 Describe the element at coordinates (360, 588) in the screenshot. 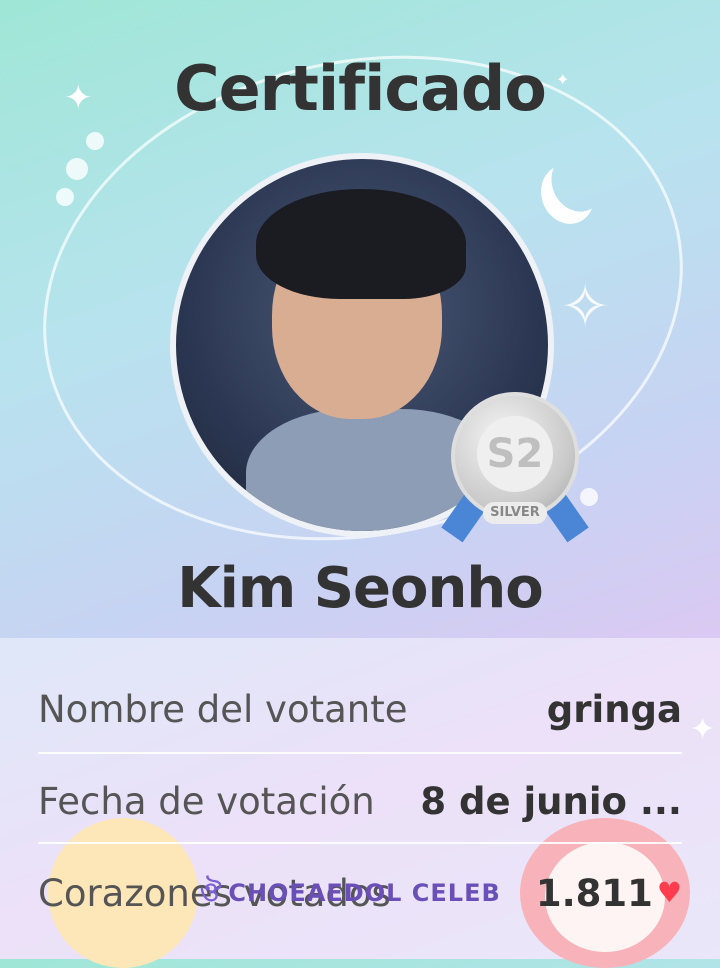

I see `celebrity-name: Kim Seonho` at that location.